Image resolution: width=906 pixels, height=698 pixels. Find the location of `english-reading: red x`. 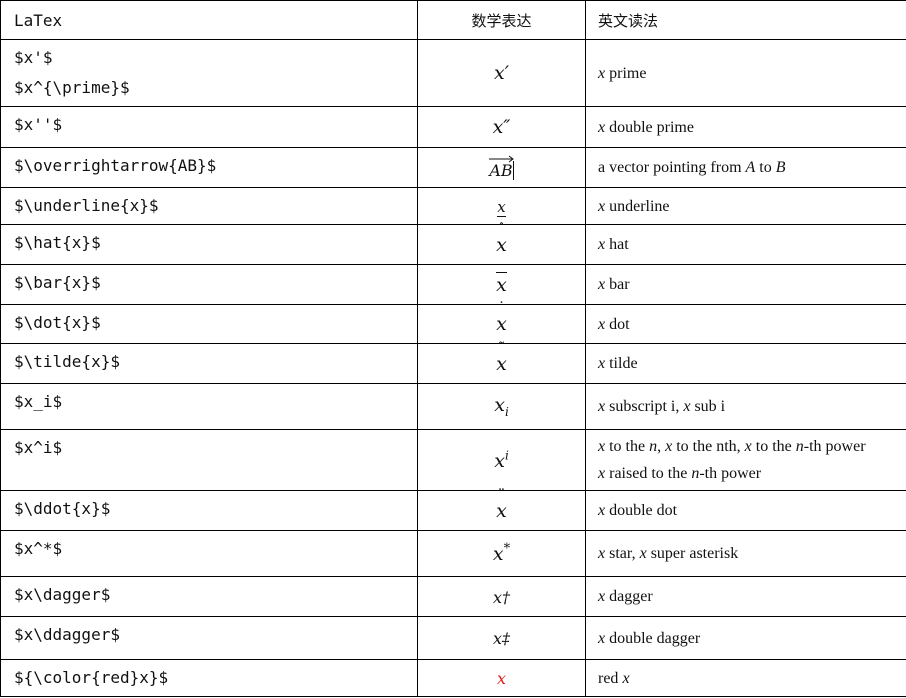

english-reading: red x is located at coordinates (745, 678).